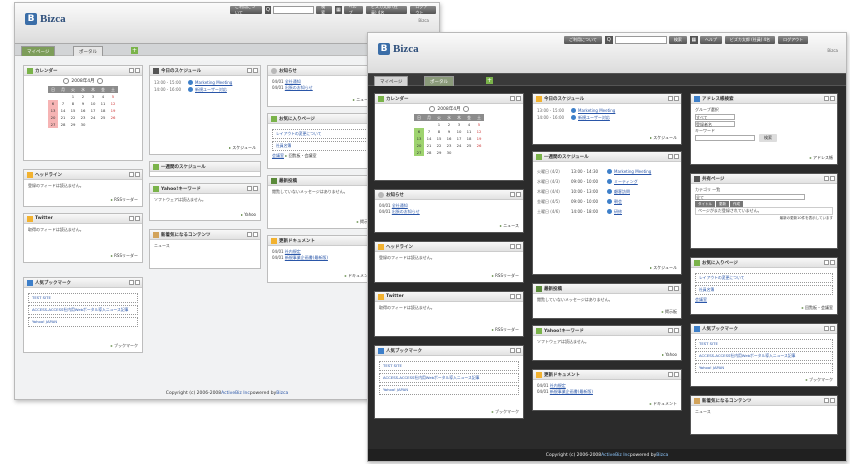 The height and width of the screenshot is (464, 850). Describe the element at coordinates (607, 182) in the screenshot. I see `schedule-row: 水曜日 (4/3) 09:00 - 10:00 ミーティング` at that location.